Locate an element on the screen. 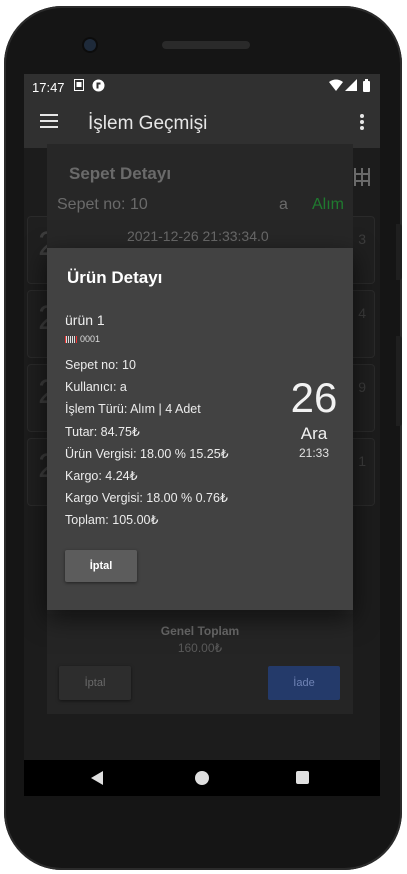  list-item-value: 4 is located at coordinates (362, 313).